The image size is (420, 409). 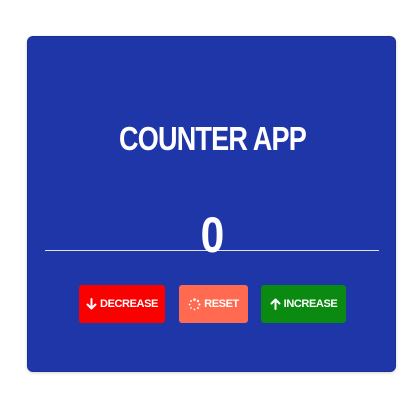 I want to click on reset-label: RESET, so click(x=221, y=304).